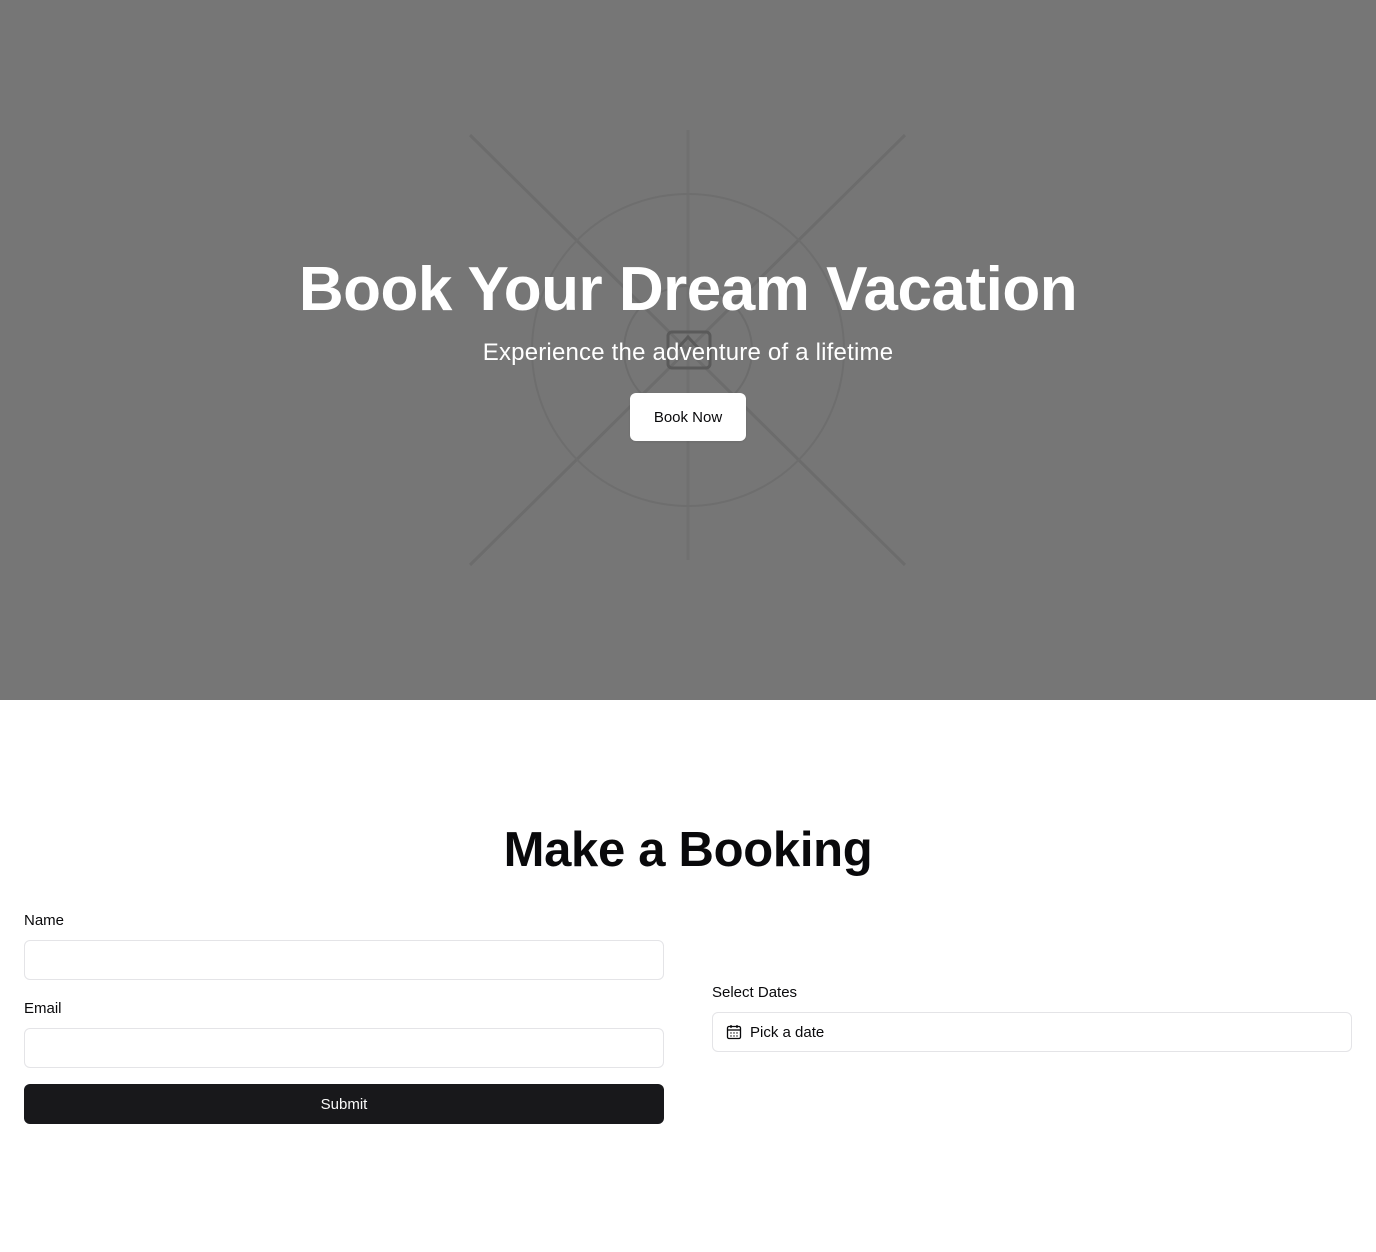 The height and width of the screenshot is (1252, 1376). Describe the element at coordinates (44, 920) in the screenshot. I see `name-label: Name` at that location.